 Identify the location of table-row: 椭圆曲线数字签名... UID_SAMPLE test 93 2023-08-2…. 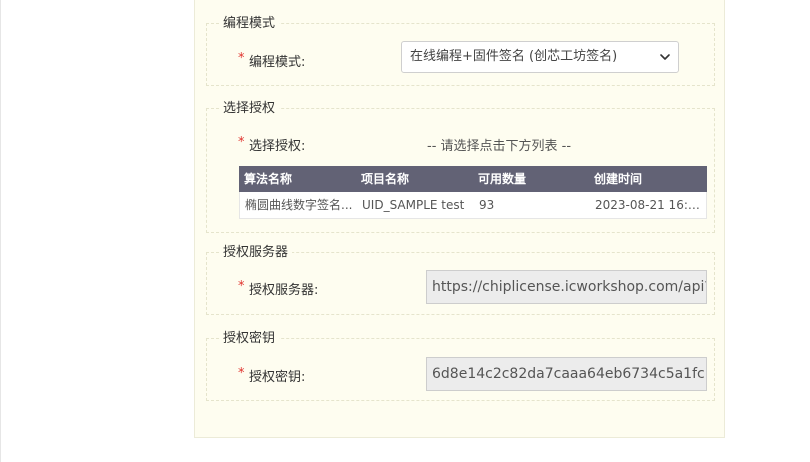
(473, 205).